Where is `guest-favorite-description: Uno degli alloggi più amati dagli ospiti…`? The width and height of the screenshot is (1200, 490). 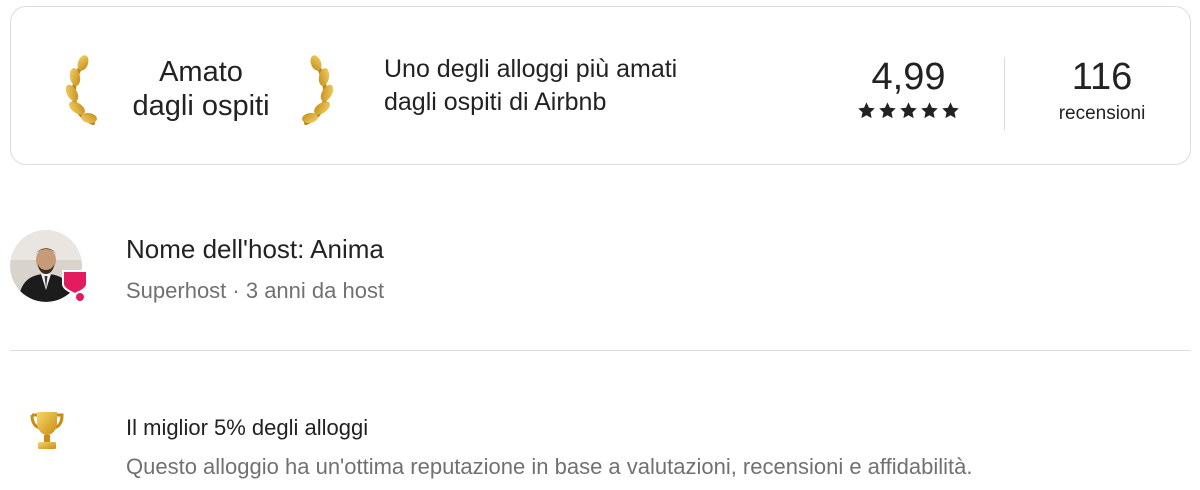 guest-favorite-description: Uno degli alloggi più amati dagli ospiti… is located at coordinates (584, 86).